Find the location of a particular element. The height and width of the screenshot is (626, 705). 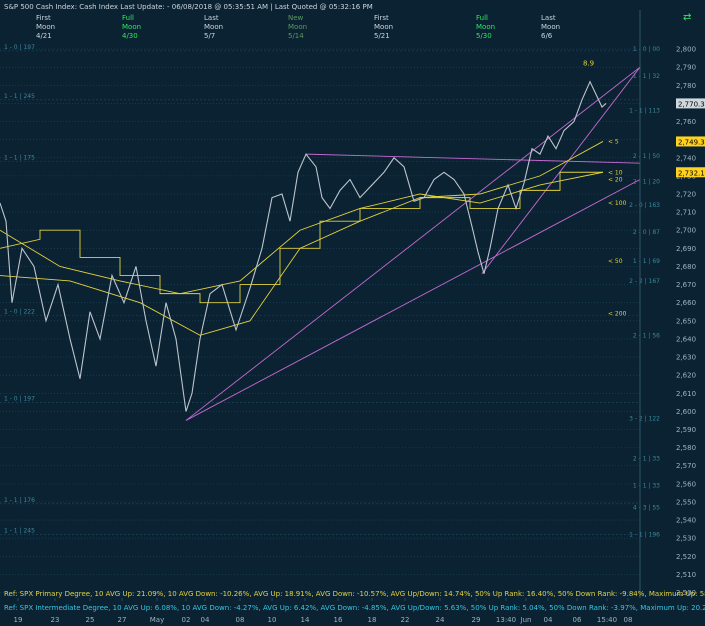

y-tick-label: 2,710 is located at coordinates (686, 213).